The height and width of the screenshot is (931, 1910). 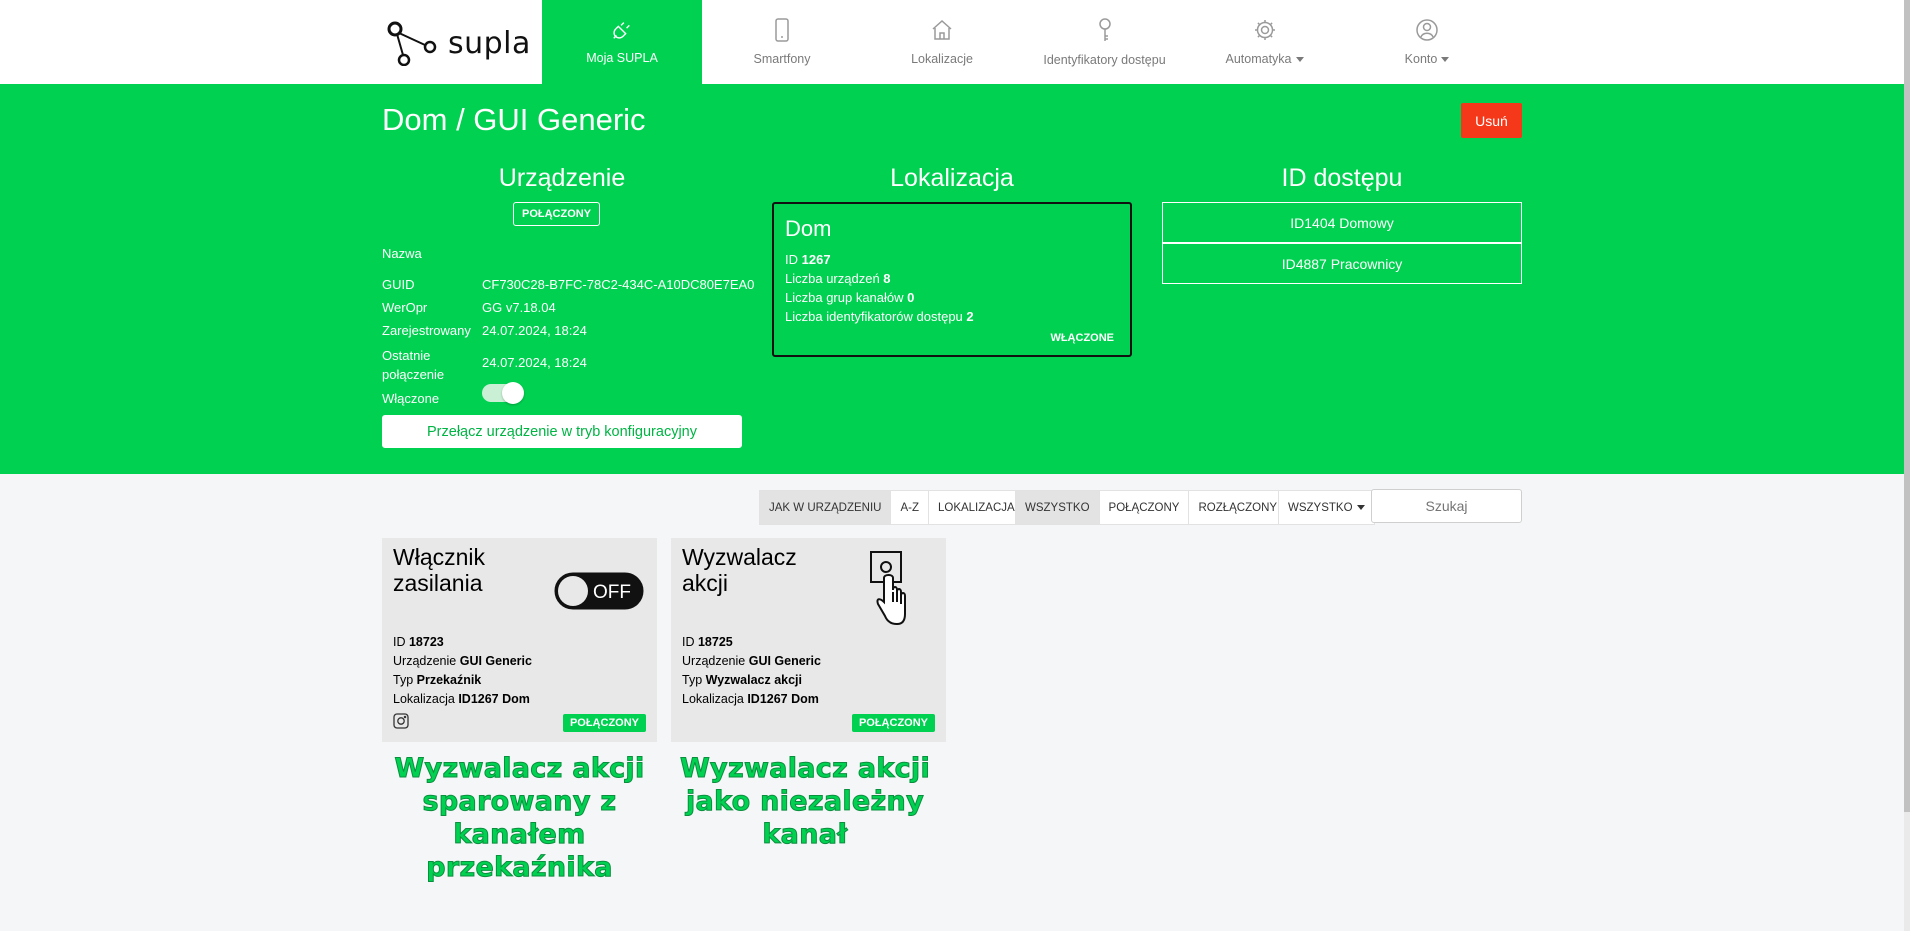 I want to click on nav-label: Moja SUPLA, so click(x=622, y=58).